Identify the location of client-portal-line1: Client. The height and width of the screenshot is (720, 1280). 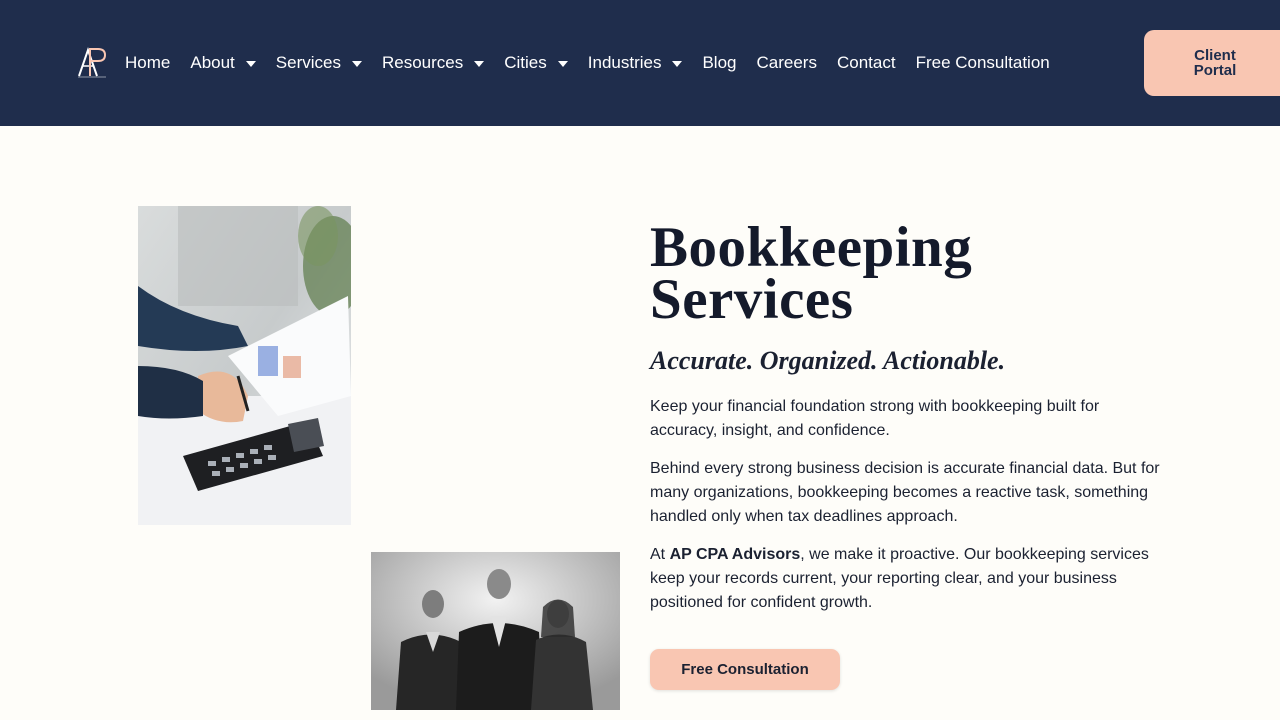
(1215, 55).